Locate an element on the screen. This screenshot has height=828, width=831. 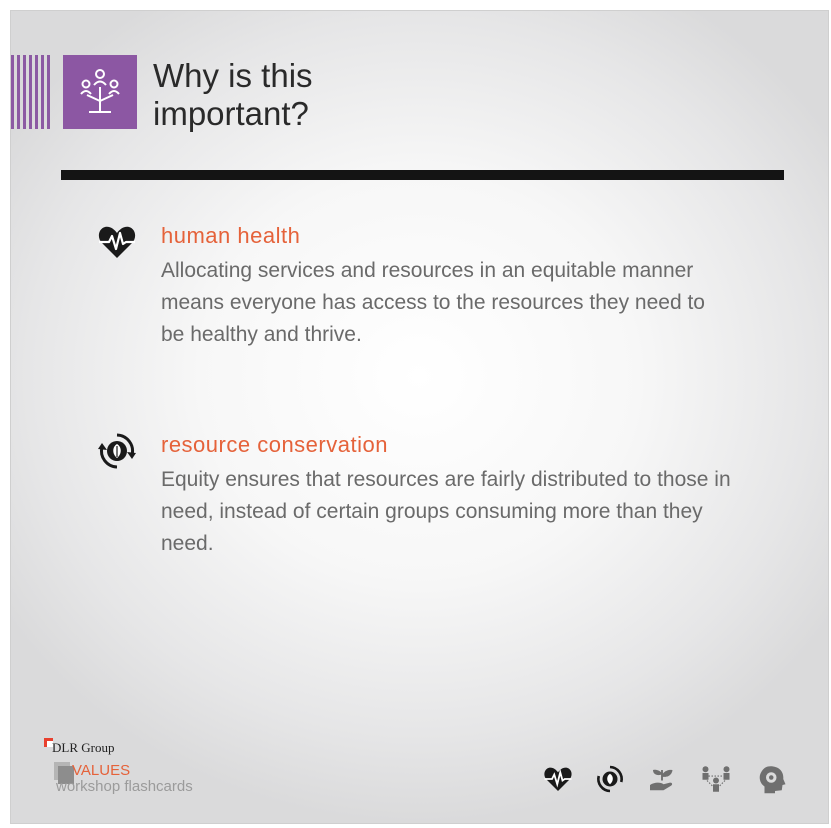
title-line-1: Why is this is located at coordinates (233, 75).